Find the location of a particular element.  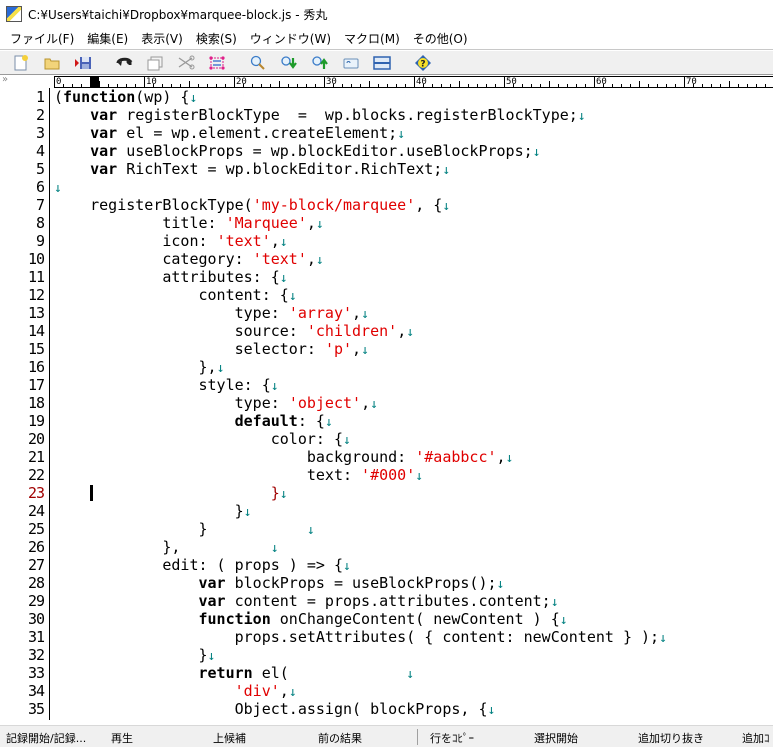

ruler-label: 60 is located at coordinates (600, 82).